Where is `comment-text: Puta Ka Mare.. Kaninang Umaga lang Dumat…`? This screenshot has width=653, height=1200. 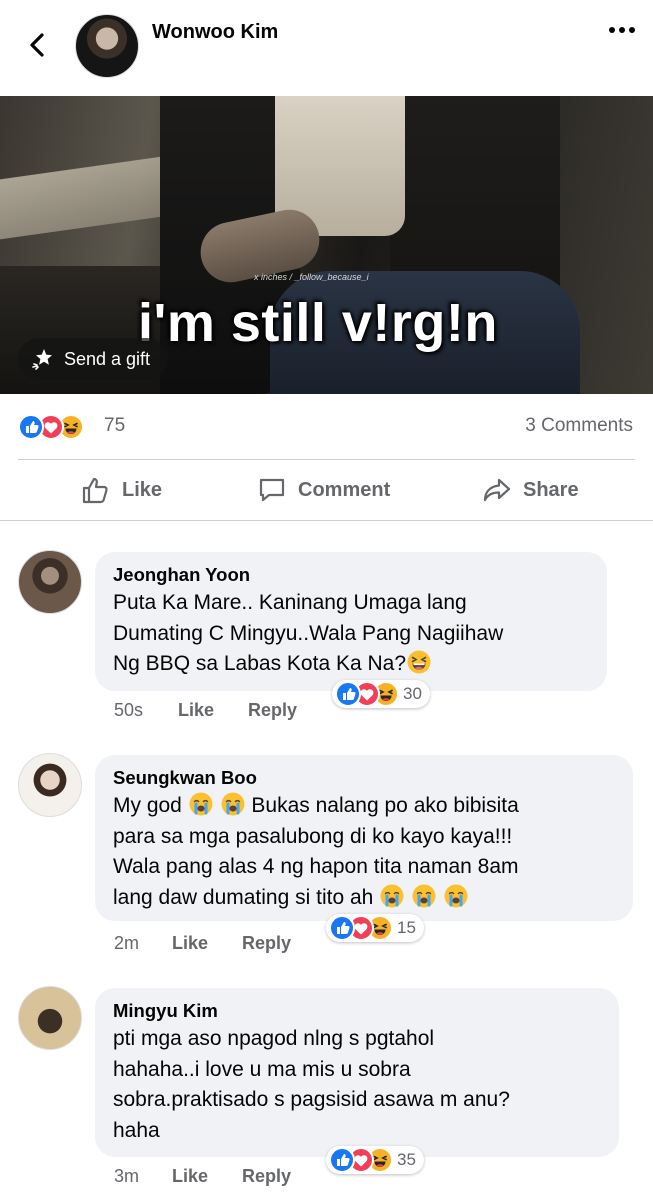
comment-text: Puta Ka Mare.. Kaninang Umaga lang Dumat… is located at coordinates (308, 633).